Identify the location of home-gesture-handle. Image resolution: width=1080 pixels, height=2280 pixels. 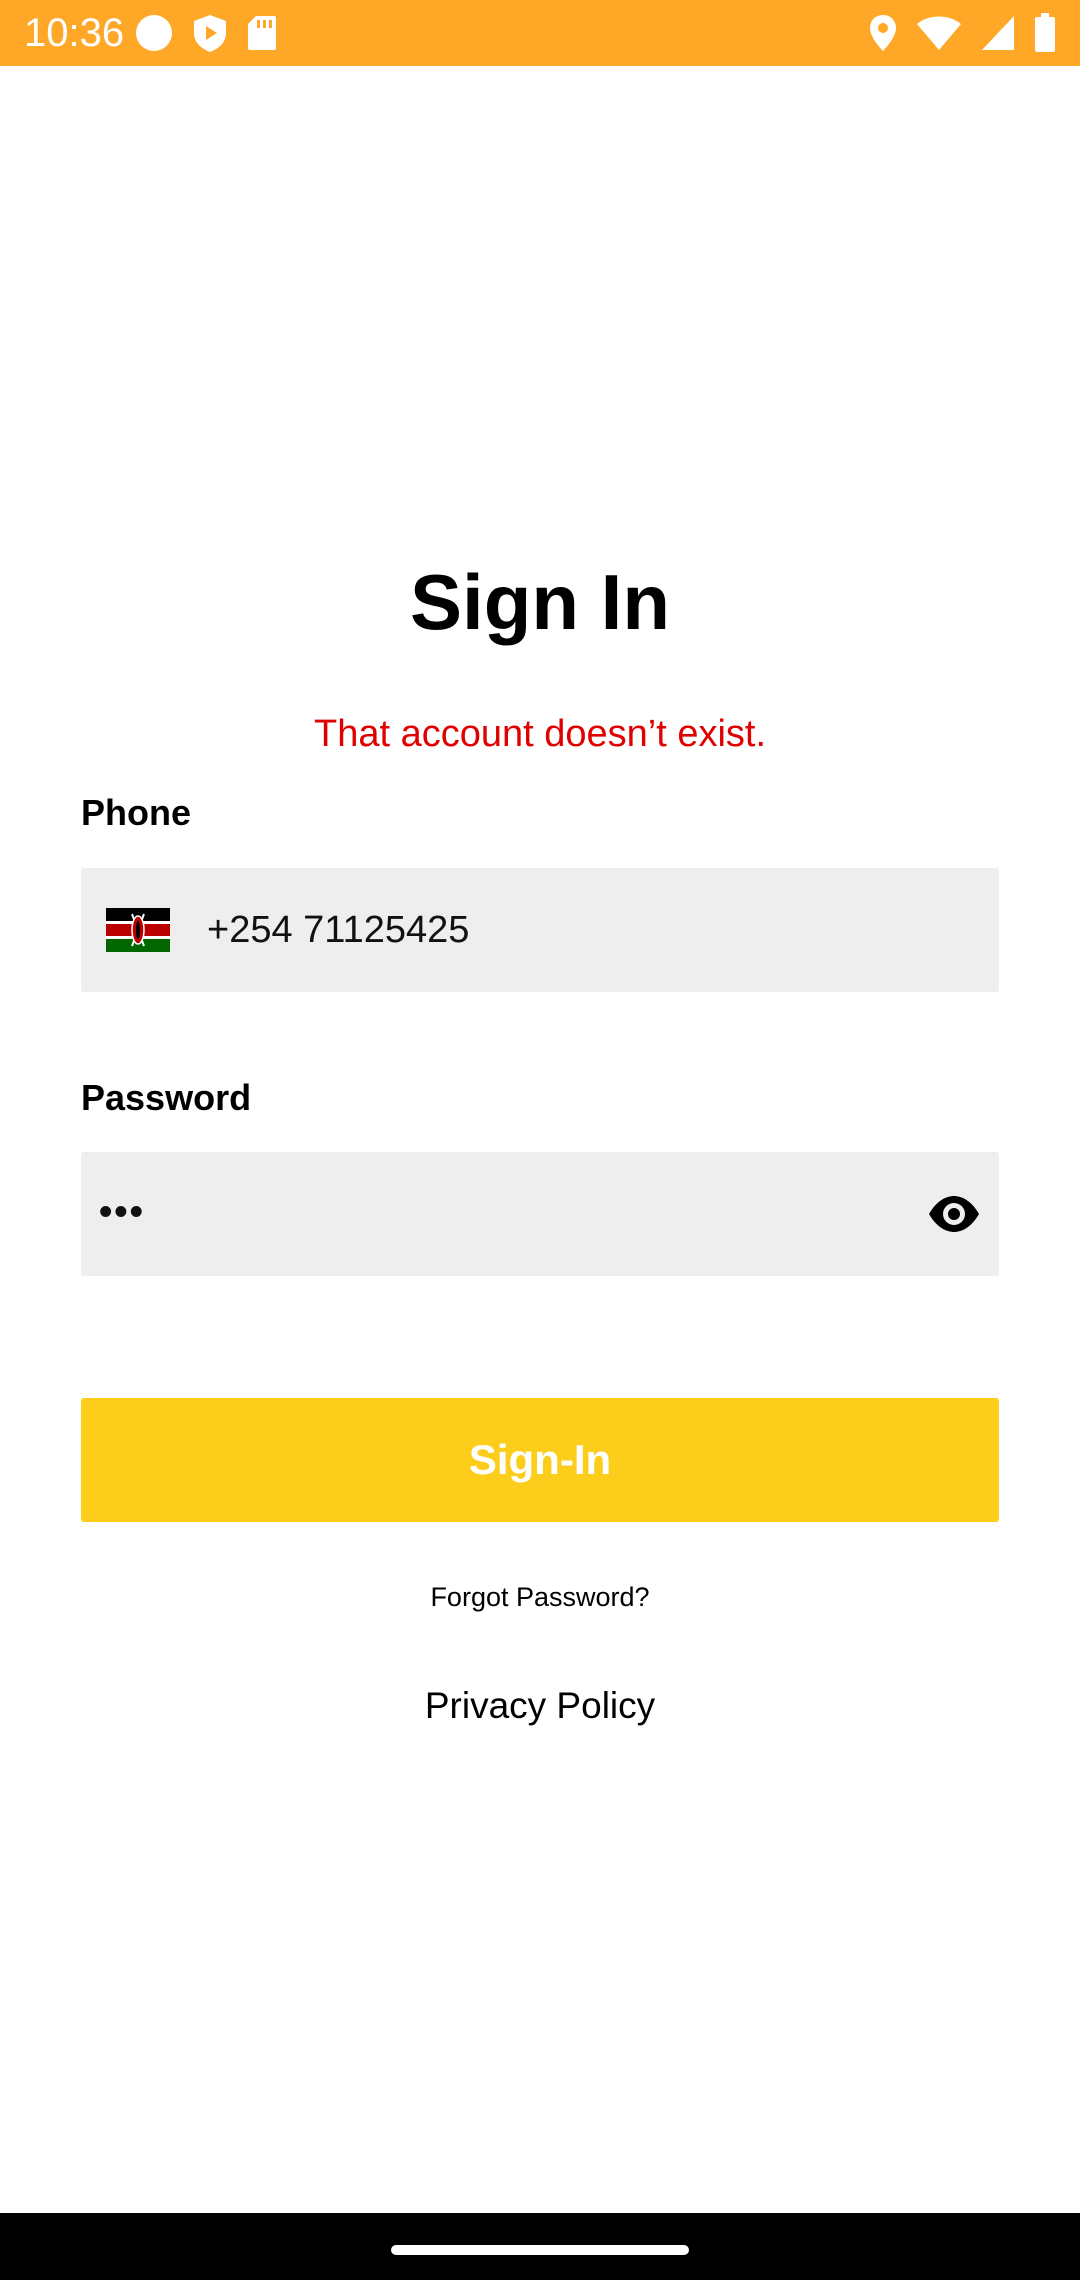
(540, 2250).